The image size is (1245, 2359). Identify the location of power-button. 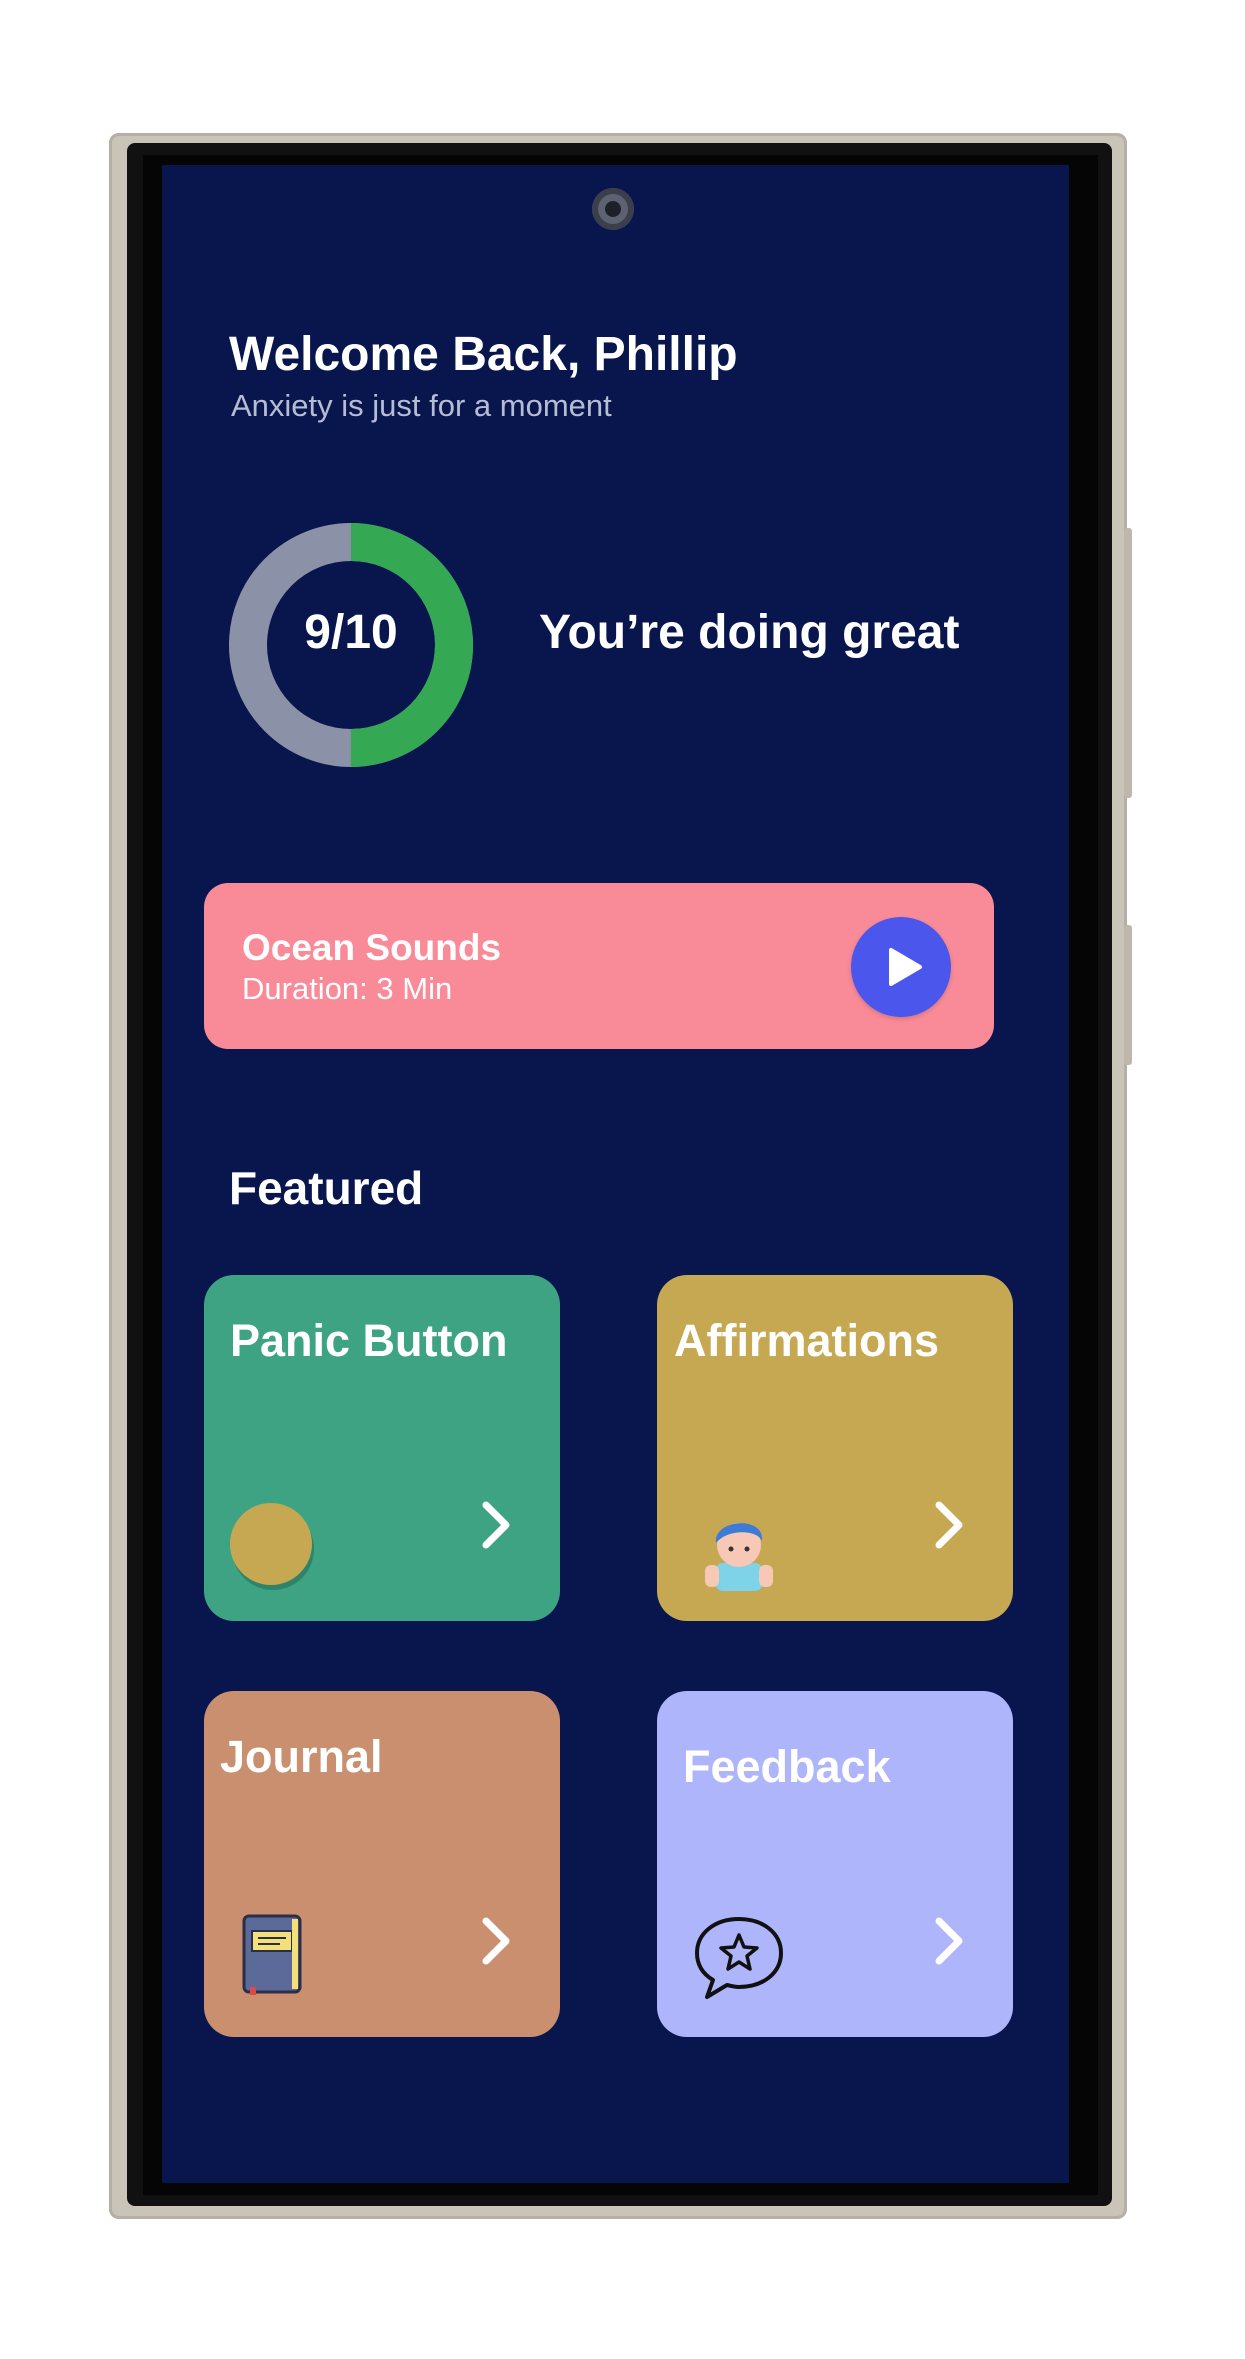
(1128, 663).